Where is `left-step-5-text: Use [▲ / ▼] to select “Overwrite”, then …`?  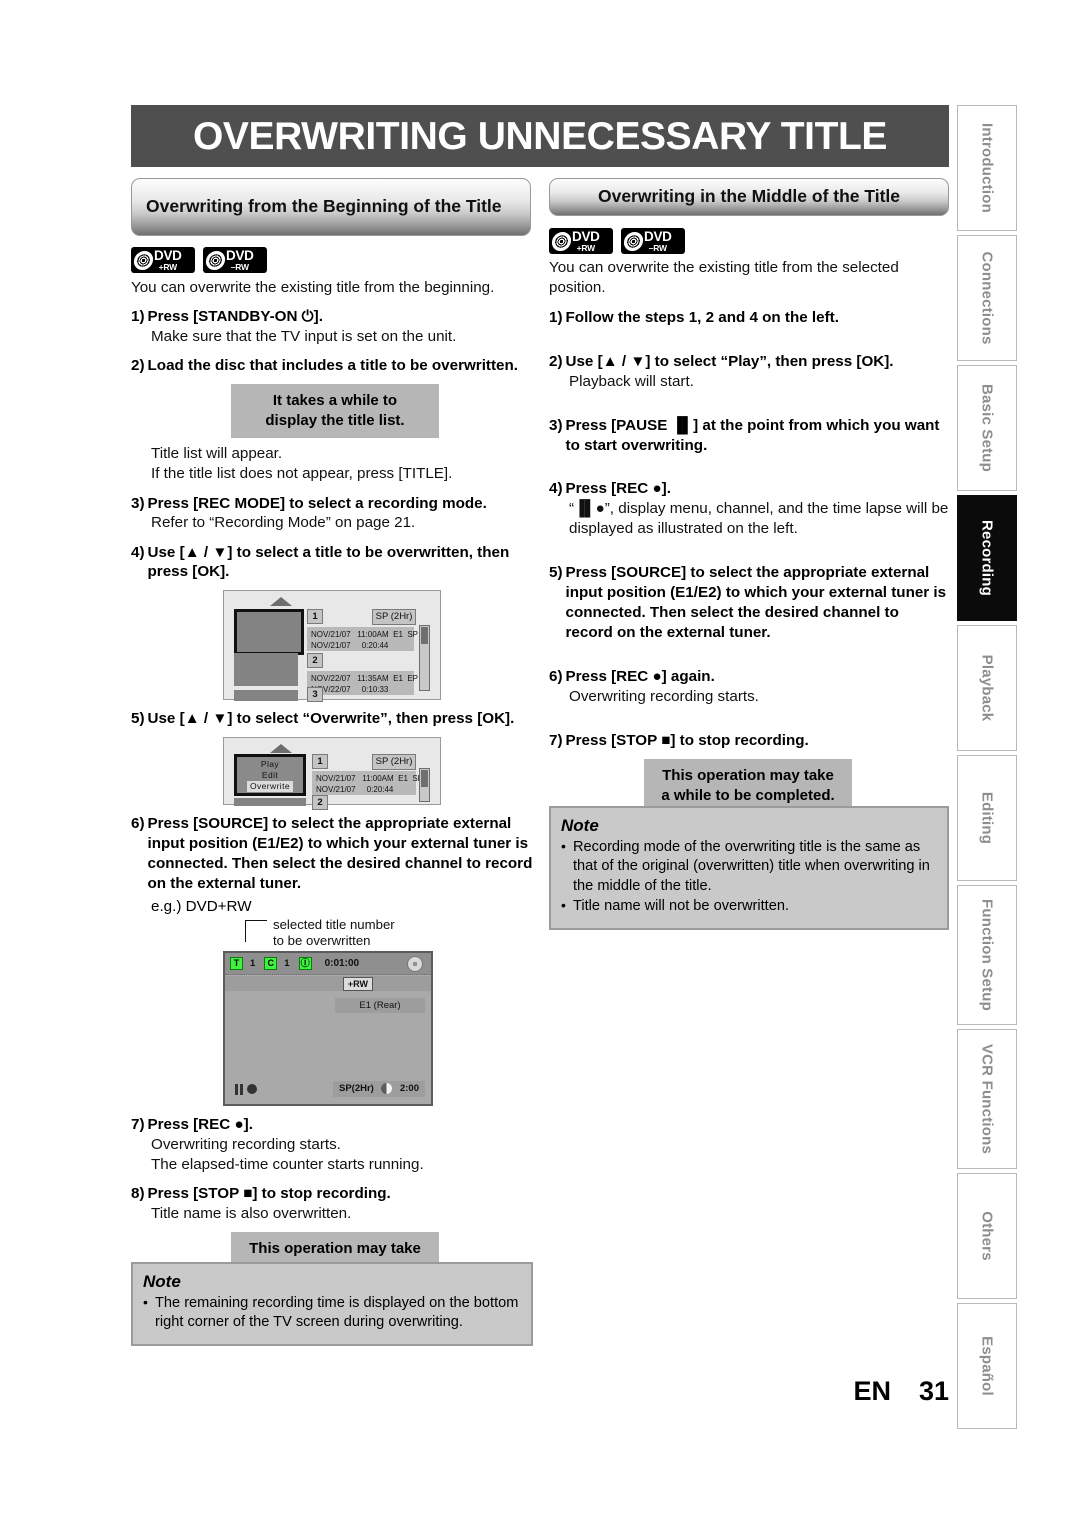
left-step-5-text: Use [▲ / ▼] to select “Overwrite”, then … is located at coordinates (331, 719).